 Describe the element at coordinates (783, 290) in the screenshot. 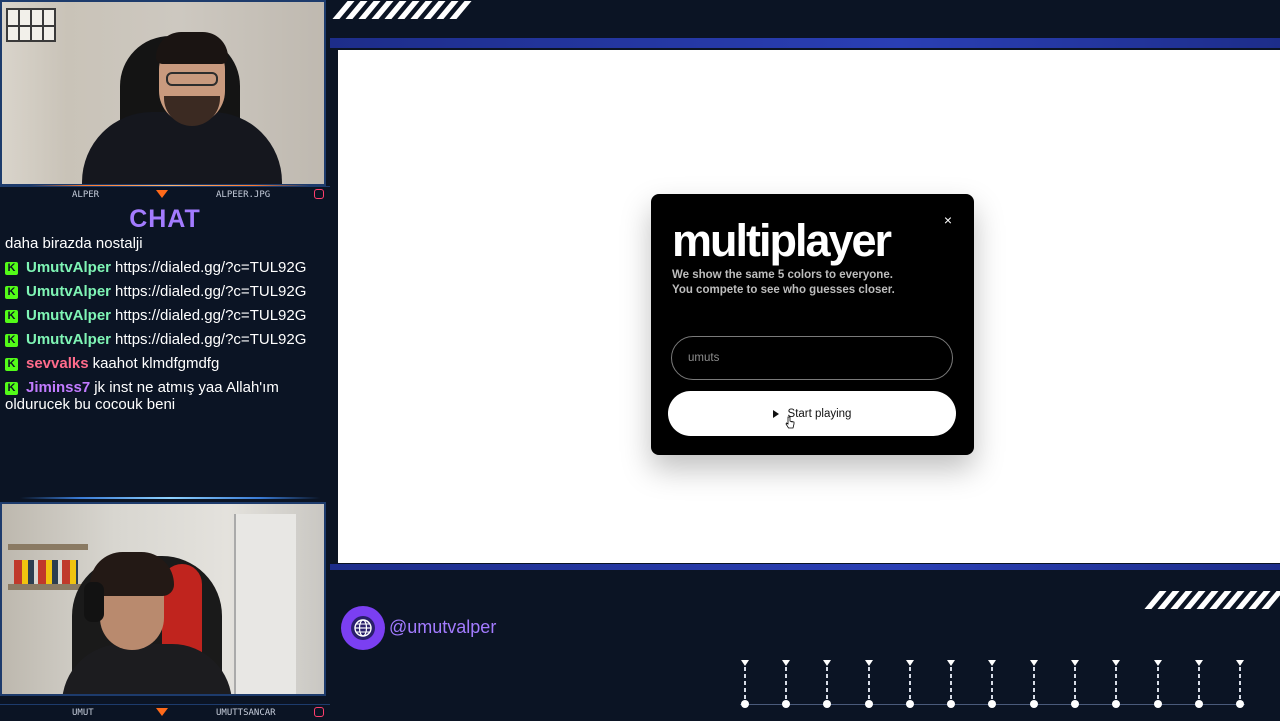

I see `modal-description-line2: You compete to see who guesses closer.` at that location.